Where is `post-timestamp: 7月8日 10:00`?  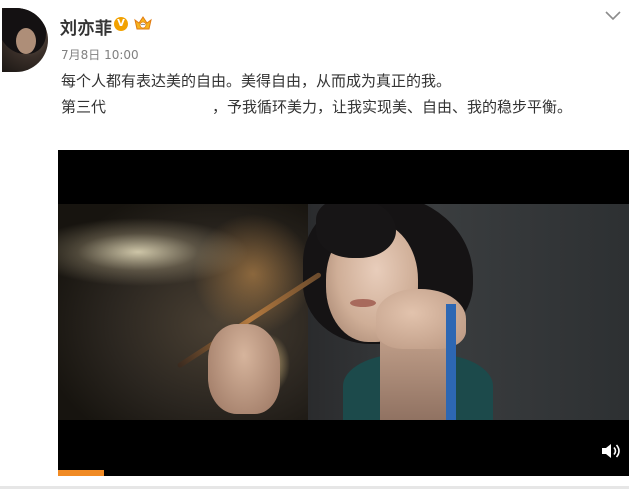
post-timestamp: 7月8日 10:00 is located at coordinates (100, 54).